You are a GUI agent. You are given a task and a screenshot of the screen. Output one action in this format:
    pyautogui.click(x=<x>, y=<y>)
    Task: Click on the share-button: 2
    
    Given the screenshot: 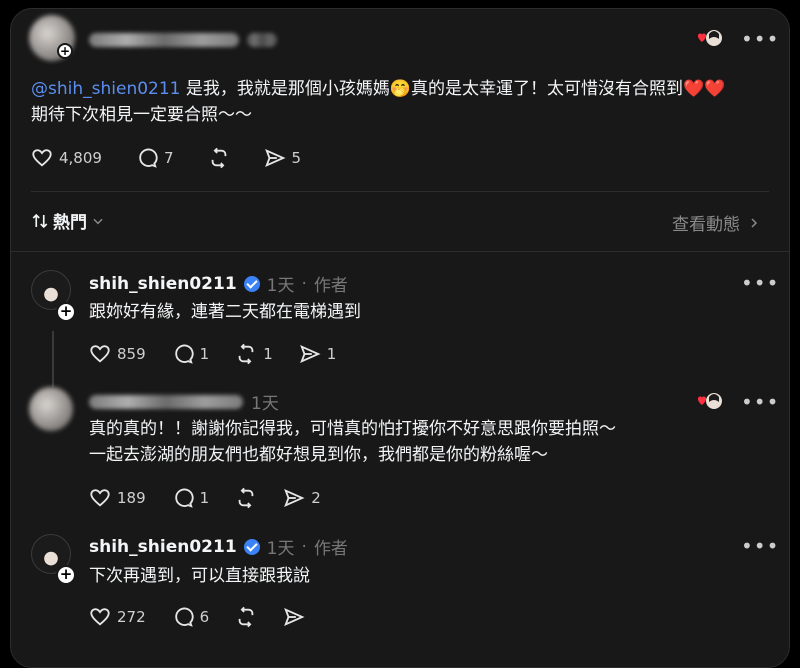 What is the action you would take?
    pyautogui.click(x=302, y=498)
    